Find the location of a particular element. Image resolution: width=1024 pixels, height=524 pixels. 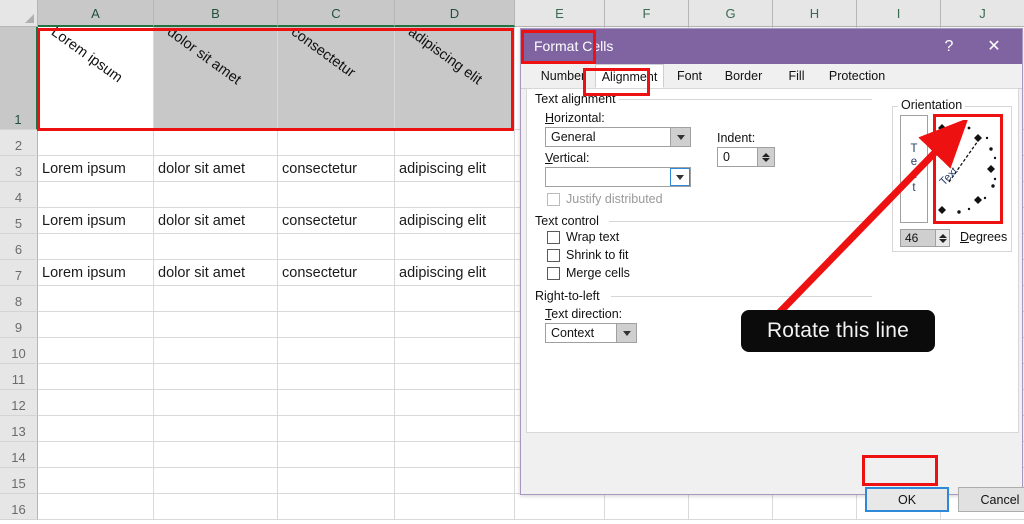

cell-D14 is located at coordinates (455, 454).